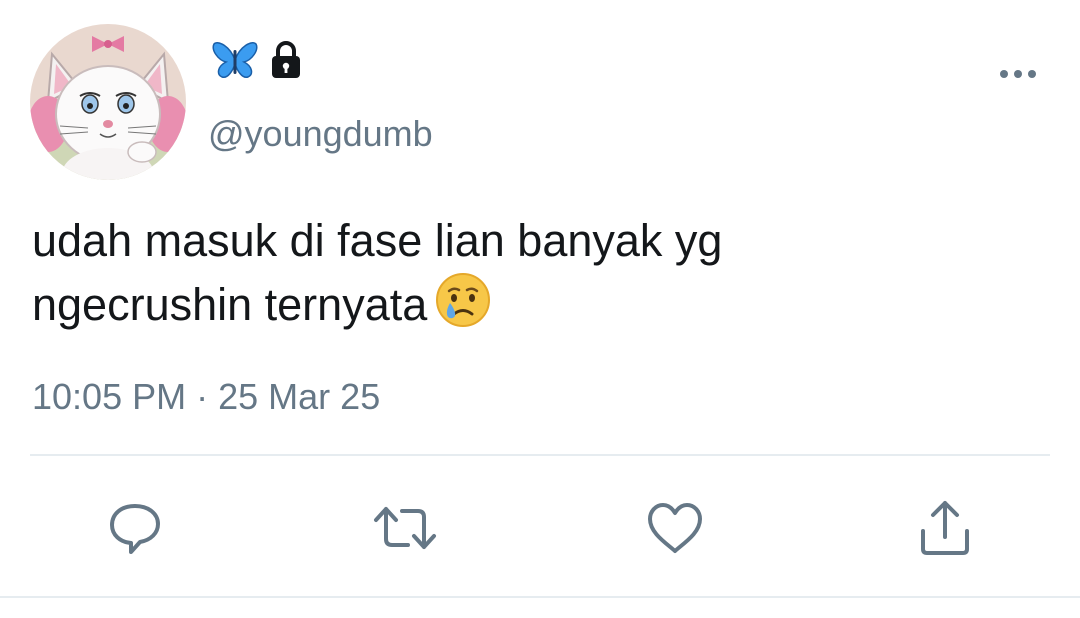 Image resolution: width=1080 pixels, height=618 pixels. I want to click on tweet-text-line-1: udah masuk di fase lian banyak yg, so click(377, 240).